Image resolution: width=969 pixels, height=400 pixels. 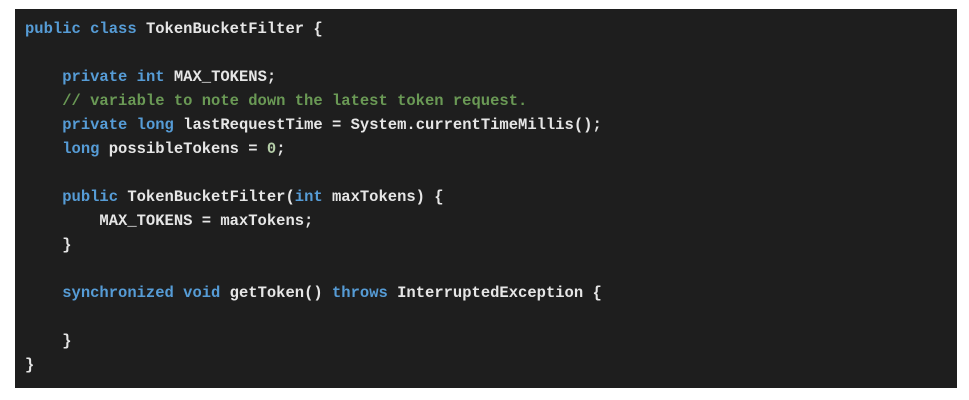 I want to click on code-text: TokenBucketFilter(, so click(x=206, y=197).